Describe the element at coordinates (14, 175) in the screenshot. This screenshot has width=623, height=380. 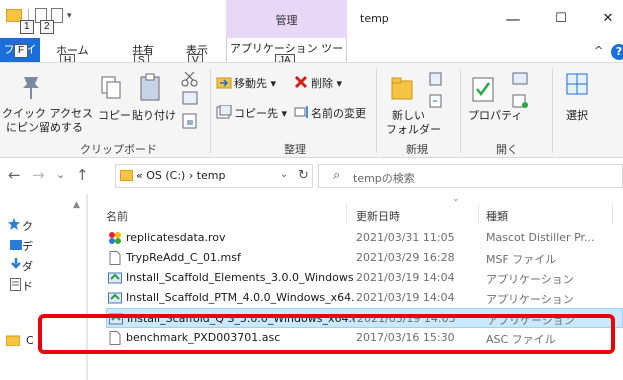
I see `back-button: ←` at that location.